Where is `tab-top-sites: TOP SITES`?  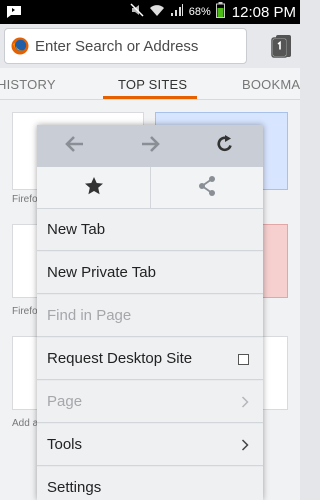
tab-top-sites: TOP SITES is located at coordinates (152, 84).